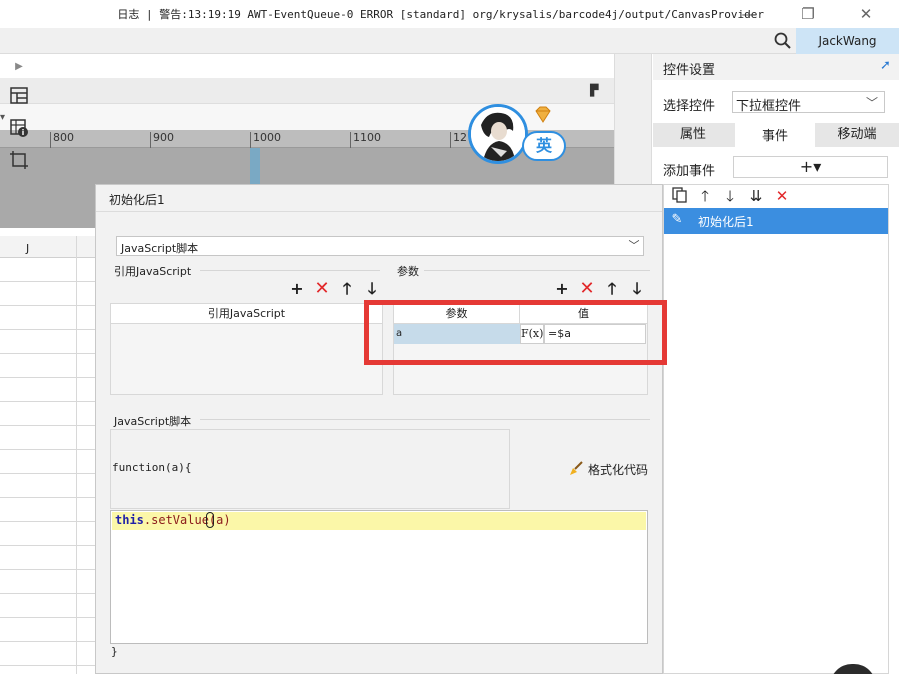 The width and height of the screenshot is (899, 674). I want to click on tool-strip, so click(307, 91).